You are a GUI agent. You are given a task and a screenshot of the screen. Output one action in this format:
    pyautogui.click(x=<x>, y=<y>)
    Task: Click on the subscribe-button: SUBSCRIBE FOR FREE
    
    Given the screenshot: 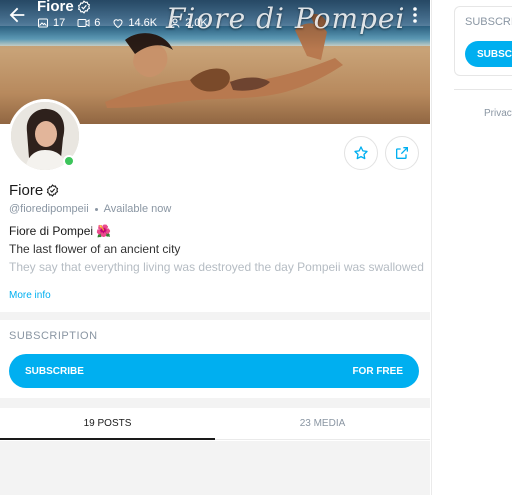 What is the action you would take?
    pyautogui.click(x=214, y=371)
    